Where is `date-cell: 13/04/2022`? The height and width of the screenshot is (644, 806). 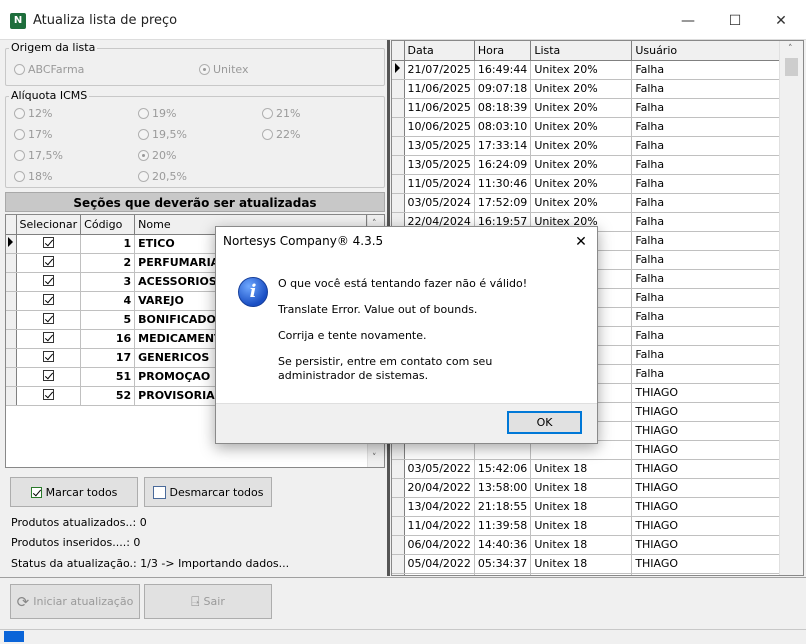 date-cell: 13/04/2022 is located at coordinates (439, 507).